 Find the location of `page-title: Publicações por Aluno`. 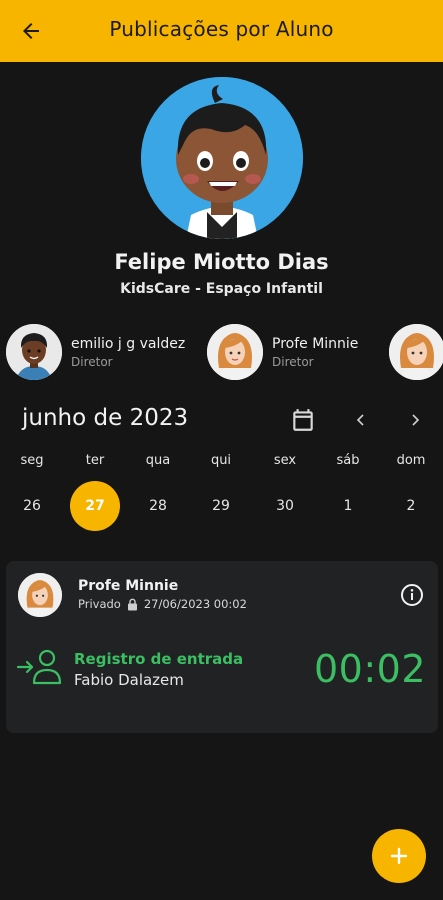

page-title: Publicações por Aluno is located at coordinates (221, 29).